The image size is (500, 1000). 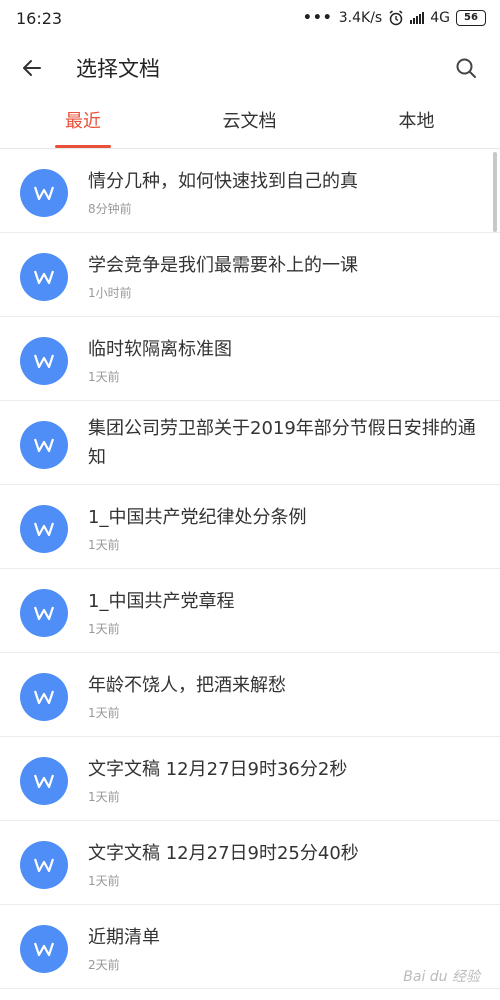 I want to click on tab-bar: 最近 云文档 本地, so click(x=250, y=124).